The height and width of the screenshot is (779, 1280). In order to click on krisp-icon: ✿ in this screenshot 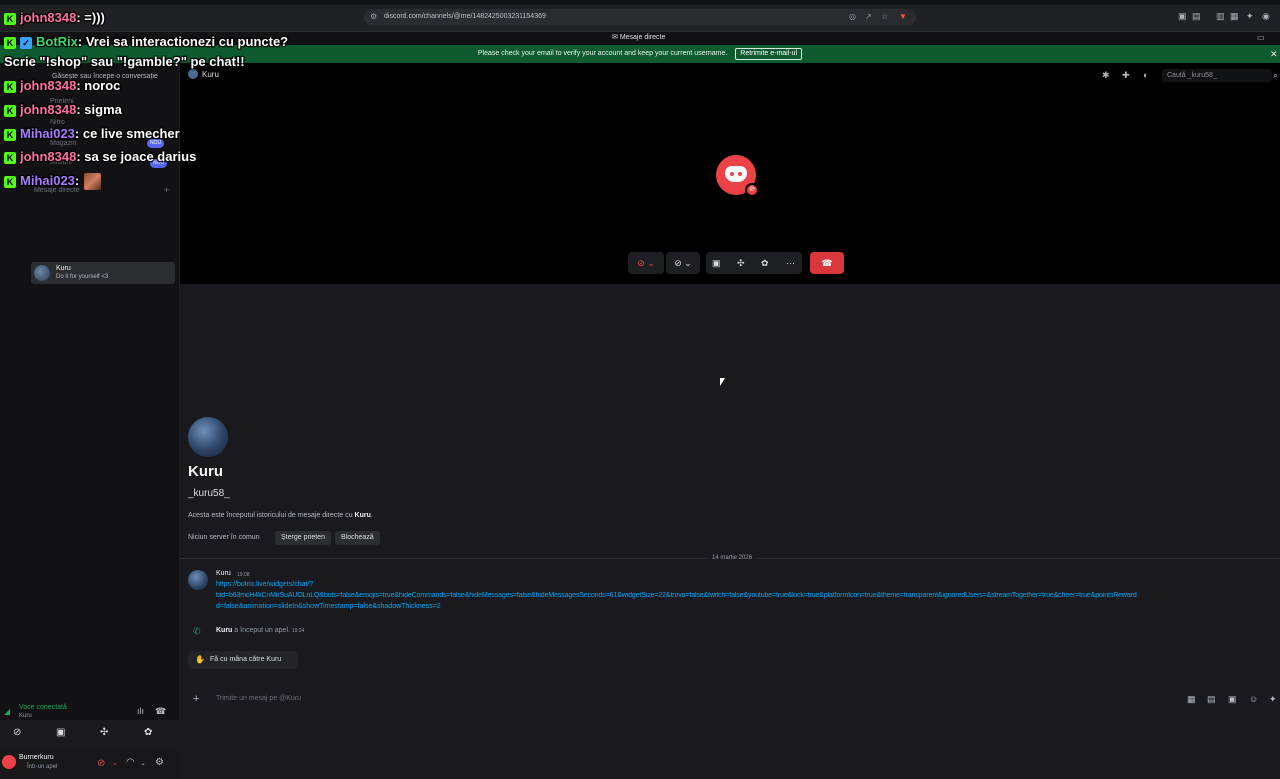, I will do `click(148, 732)`.